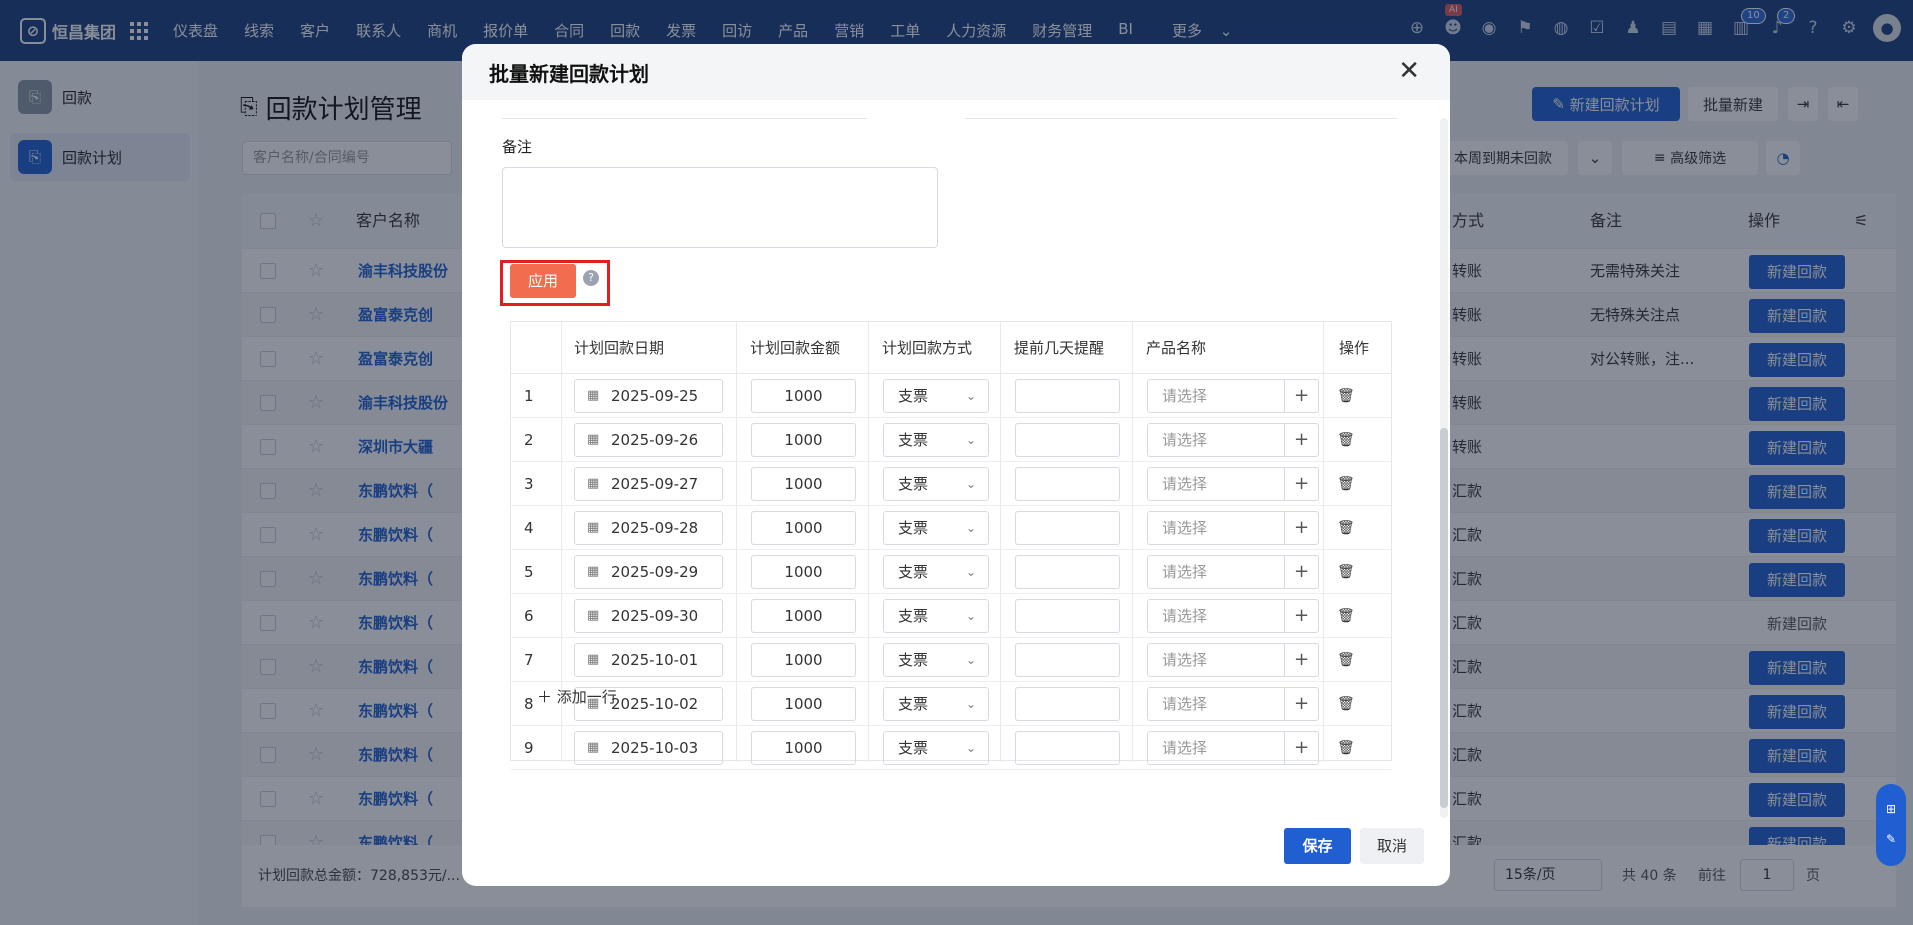 The image size is (1913, 925). Describe the element at coordinates (1409, 71) in the screenshot. I see `close-icon: ✕` at that location.